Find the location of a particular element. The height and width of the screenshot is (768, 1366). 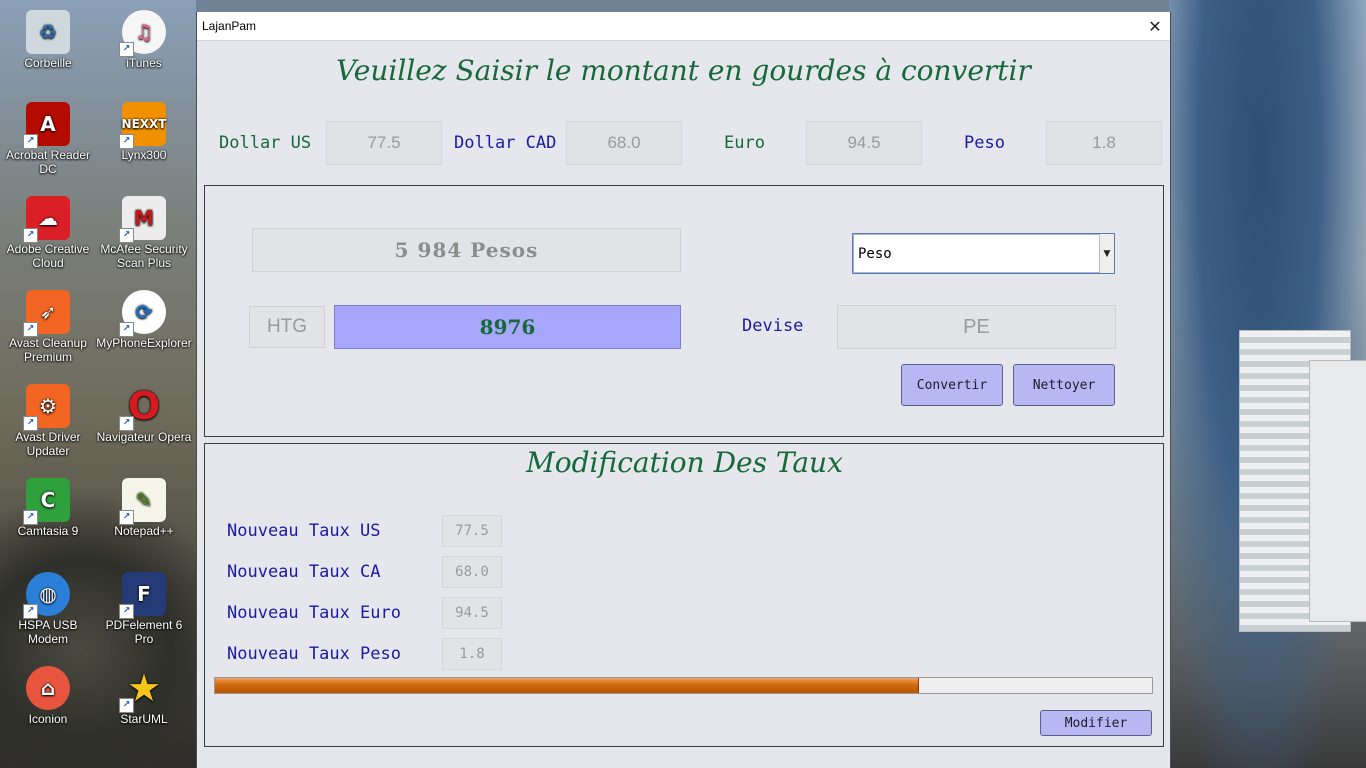

desktop-icon-label: Camtasia 9 is located at coordinates (48, 531).